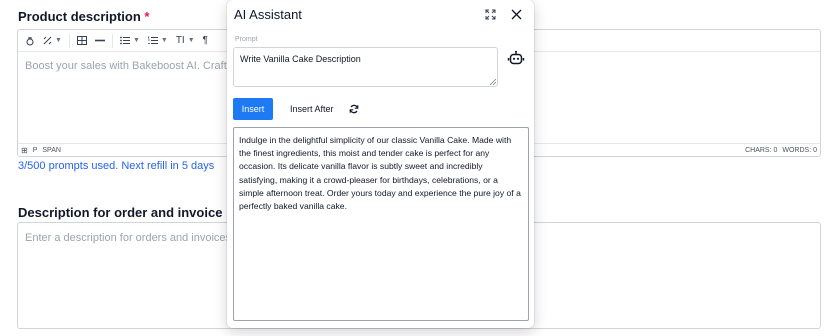 Image resolution: width=828 pixels, height=336 pixels. Describe the element at coordinates (781, 150) in the screenshot. I see `word-count: CHARS: 0 WORDS: 0` at that location.